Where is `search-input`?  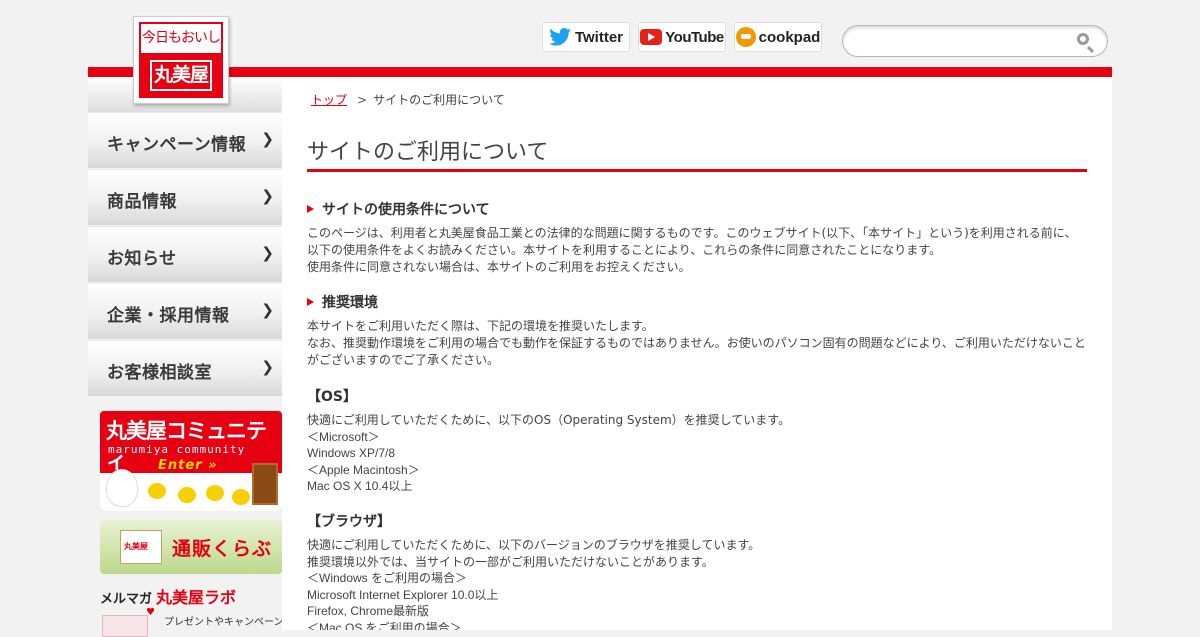
search-input is located at coordinates (962, 42).